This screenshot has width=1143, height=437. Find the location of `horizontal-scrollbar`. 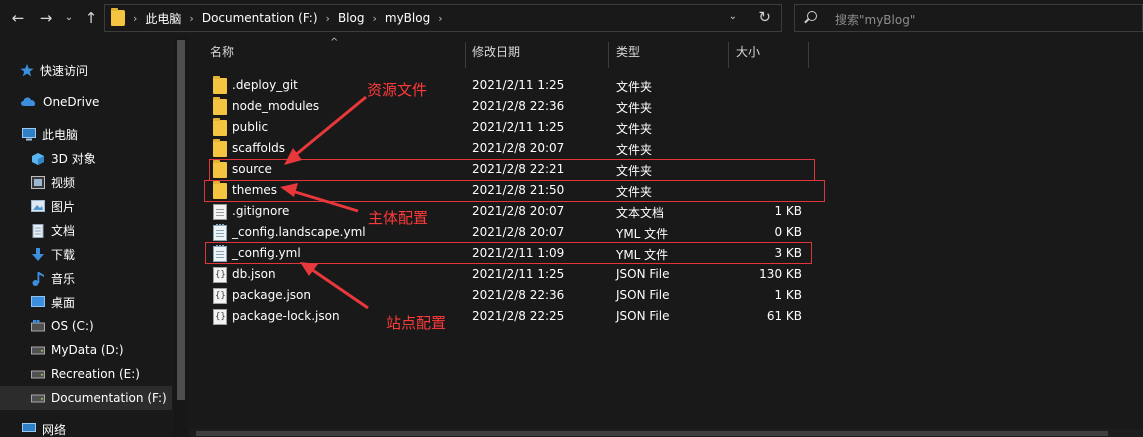

horizontal-scrollbar is located at coordinates (666, 433).